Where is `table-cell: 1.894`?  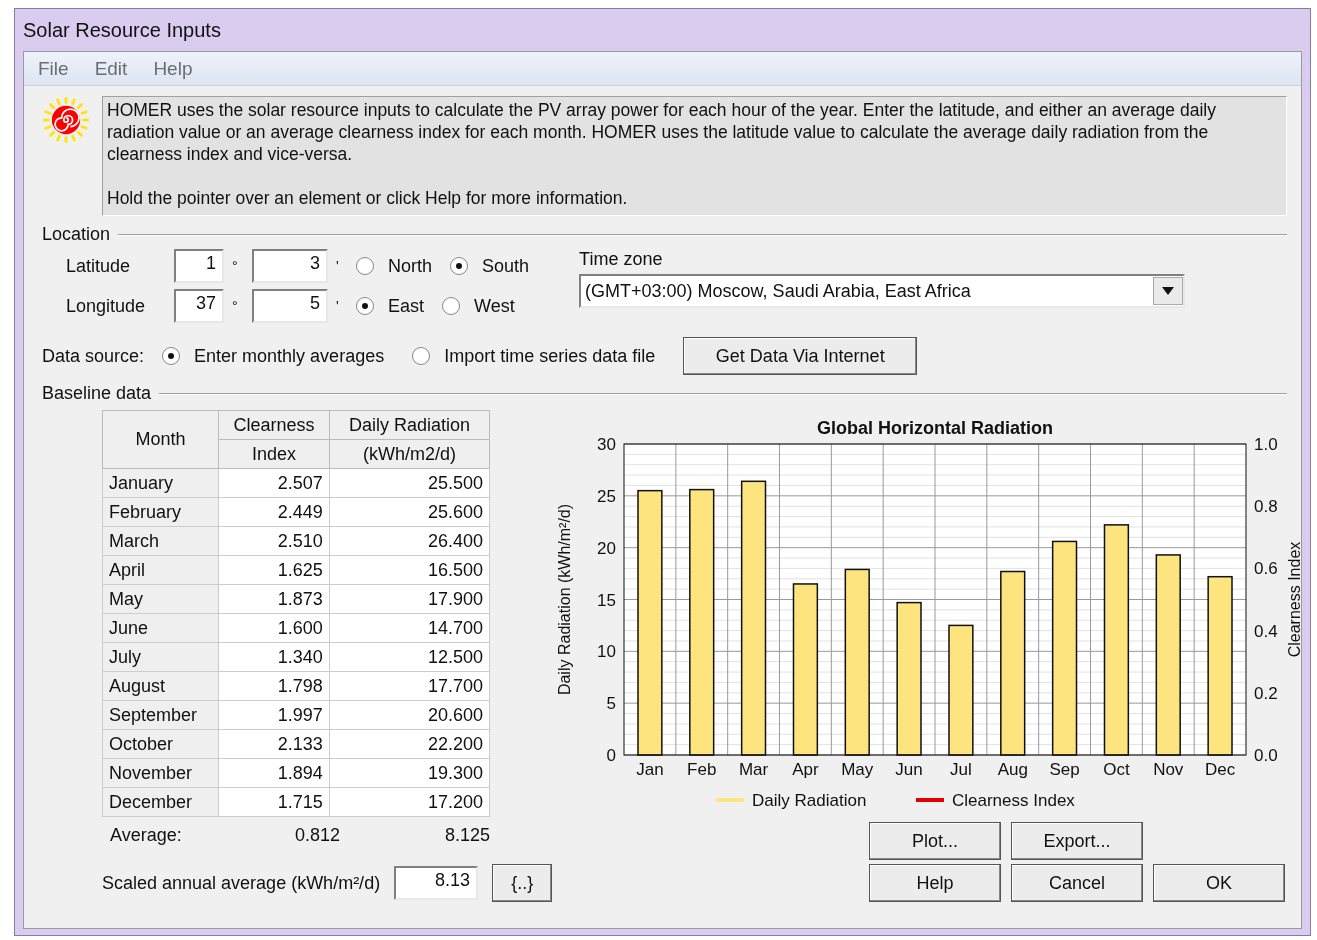 table-cell: 1.894 is located at coordinates (274, 773).